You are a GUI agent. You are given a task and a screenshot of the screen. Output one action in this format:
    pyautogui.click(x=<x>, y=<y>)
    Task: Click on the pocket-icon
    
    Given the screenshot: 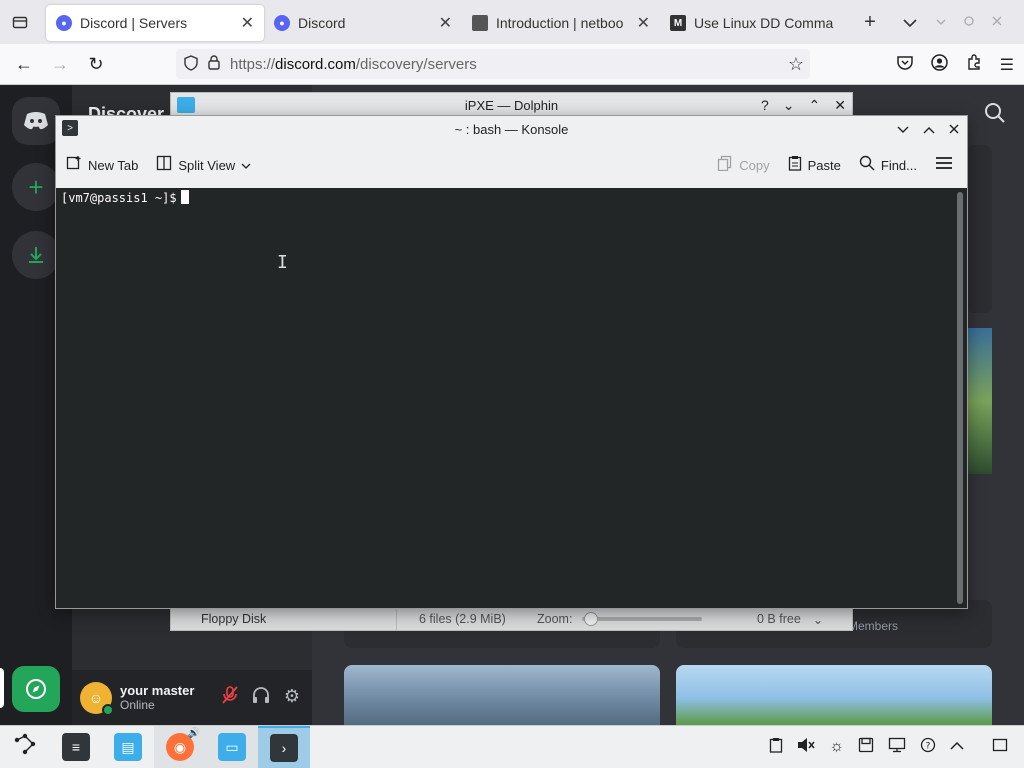 What is the action you would take?
    pyautogui.click(x=904, y=65)
    